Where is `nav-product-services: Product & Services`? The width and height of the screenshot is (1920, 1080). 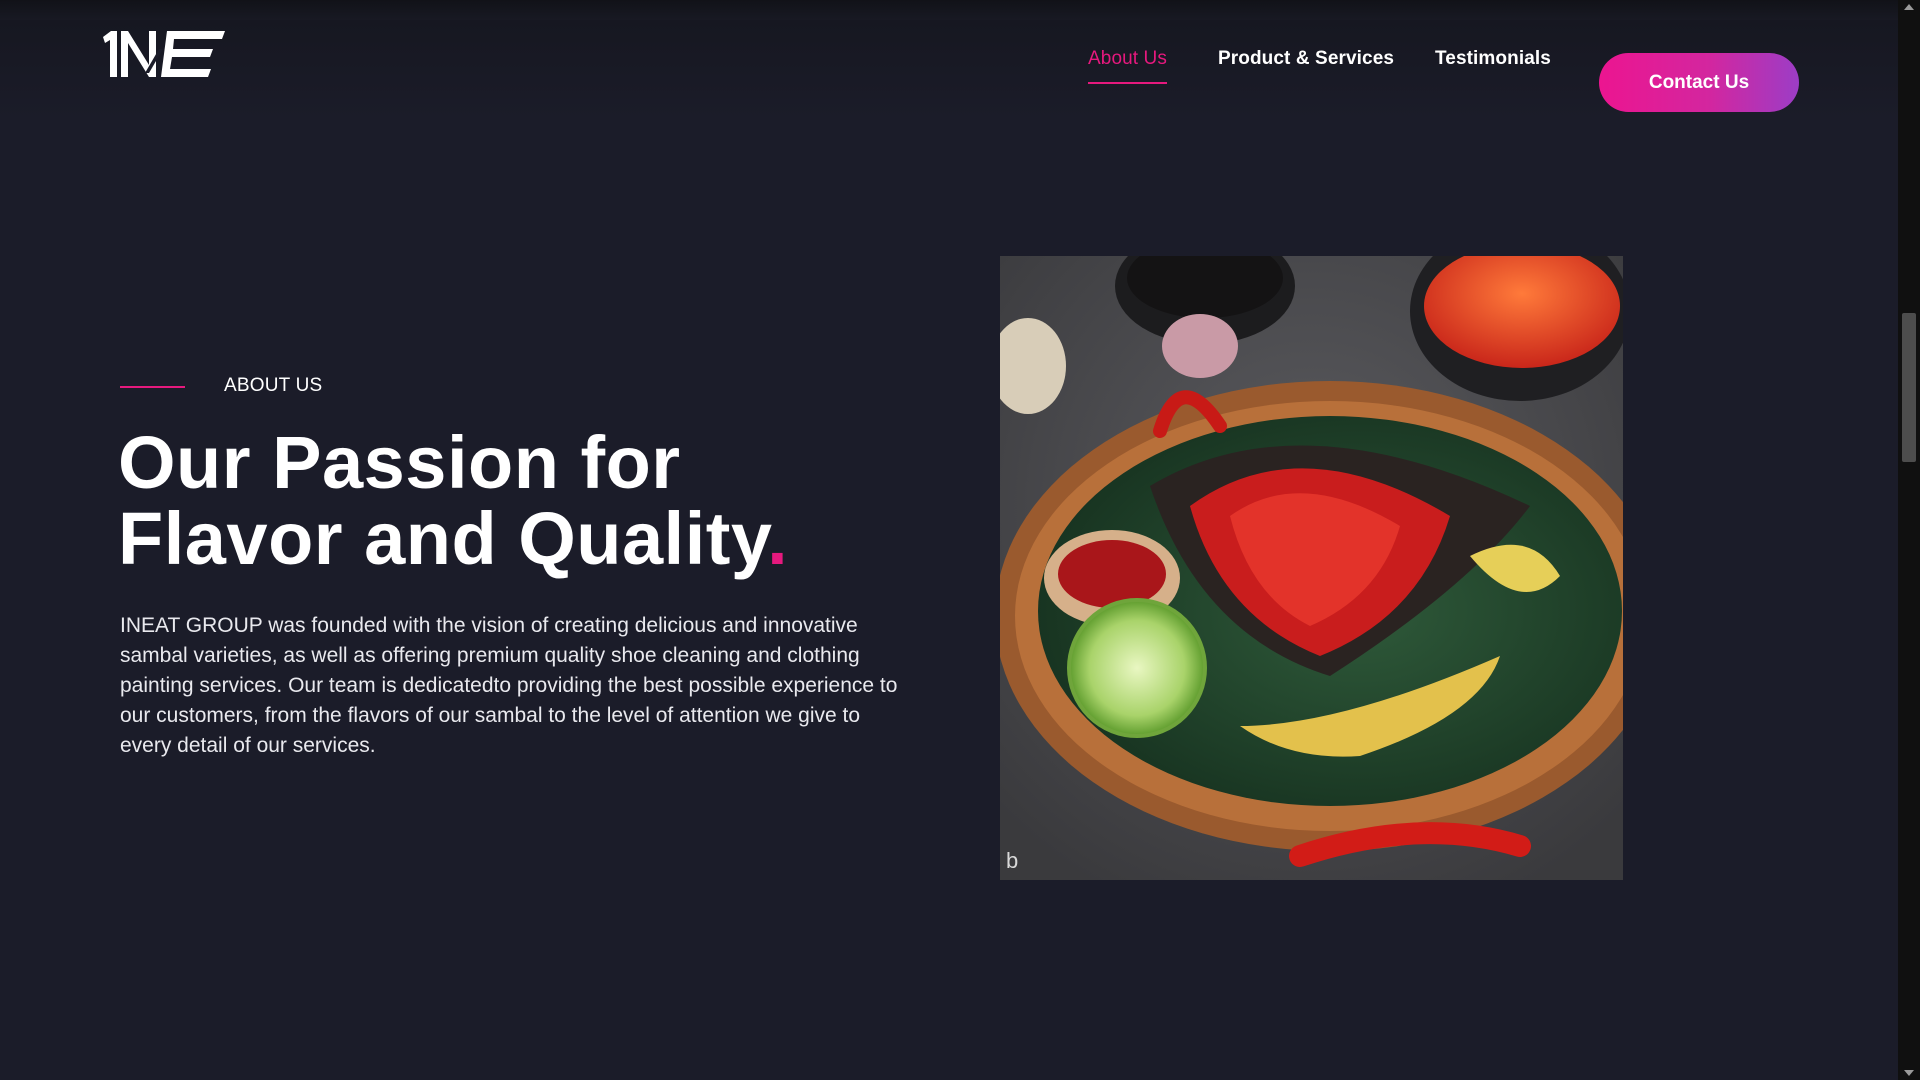
nav-product-services: Product & Services is located at coordinates (1306, 59).